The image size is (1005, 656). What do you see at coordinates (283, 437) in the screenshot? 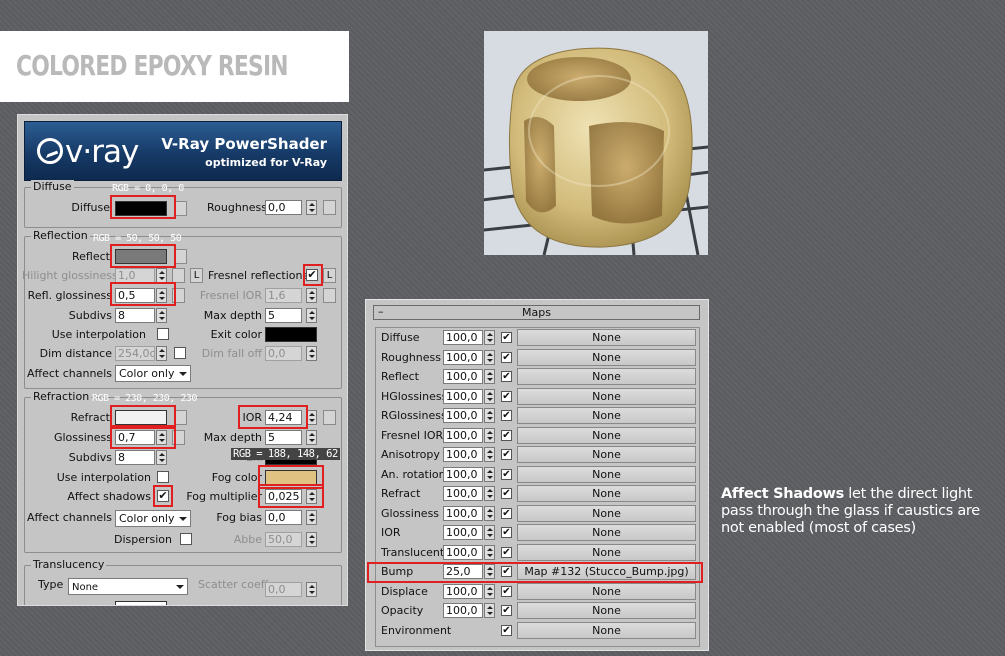
I see `refract-max-depth-input: 5` at bounding box center [283, 437].